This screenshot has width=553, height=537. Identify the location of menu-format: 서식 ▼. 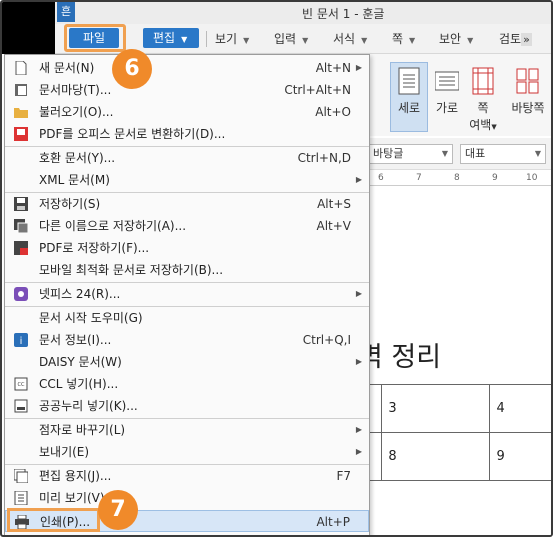
(350, 39).